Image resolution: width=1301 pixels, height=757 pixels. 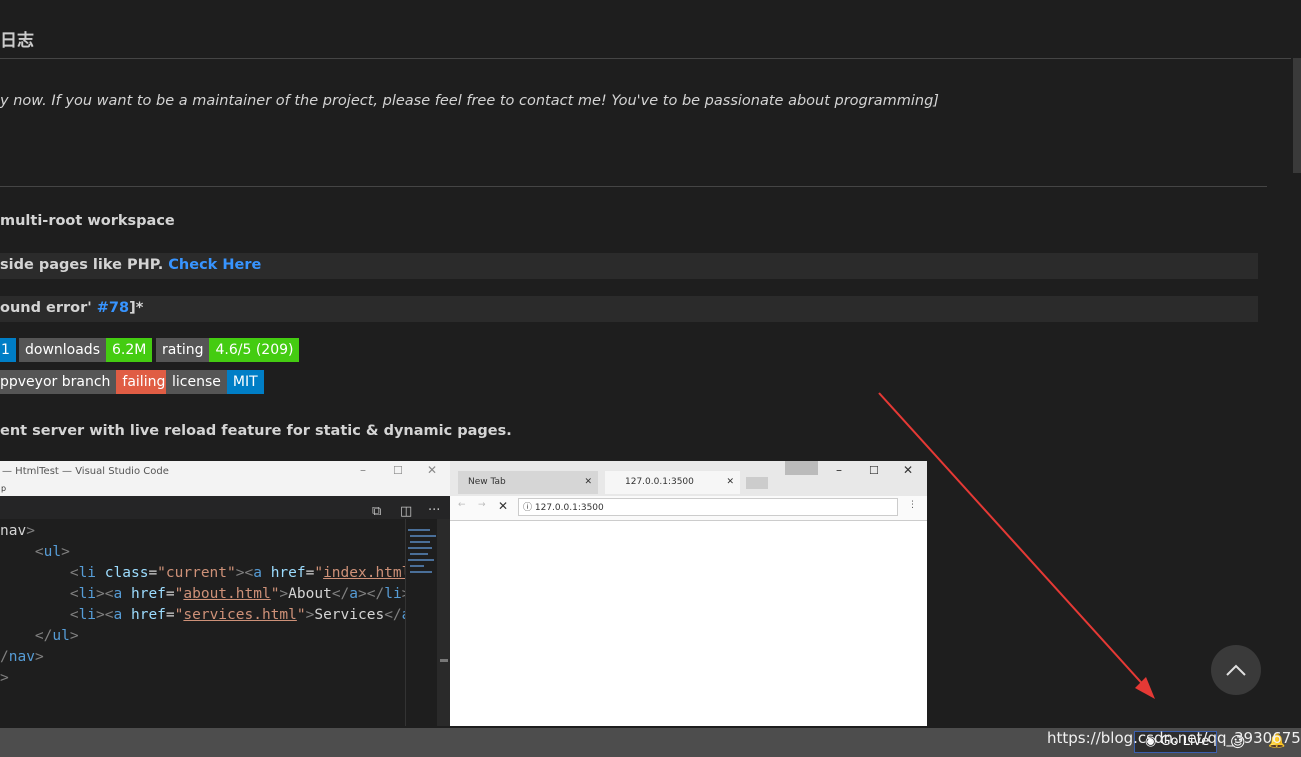 I want to click on tab-label: 127.0.0.1:3500, so click(x=659, y=482).